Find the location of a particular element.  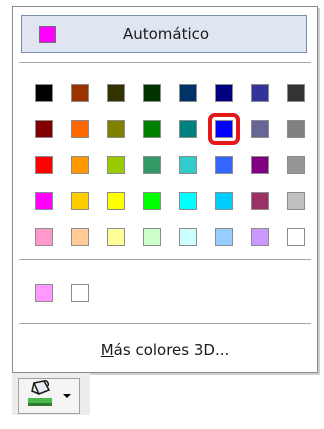

selection-highlight is located at coordinates (224, 129).